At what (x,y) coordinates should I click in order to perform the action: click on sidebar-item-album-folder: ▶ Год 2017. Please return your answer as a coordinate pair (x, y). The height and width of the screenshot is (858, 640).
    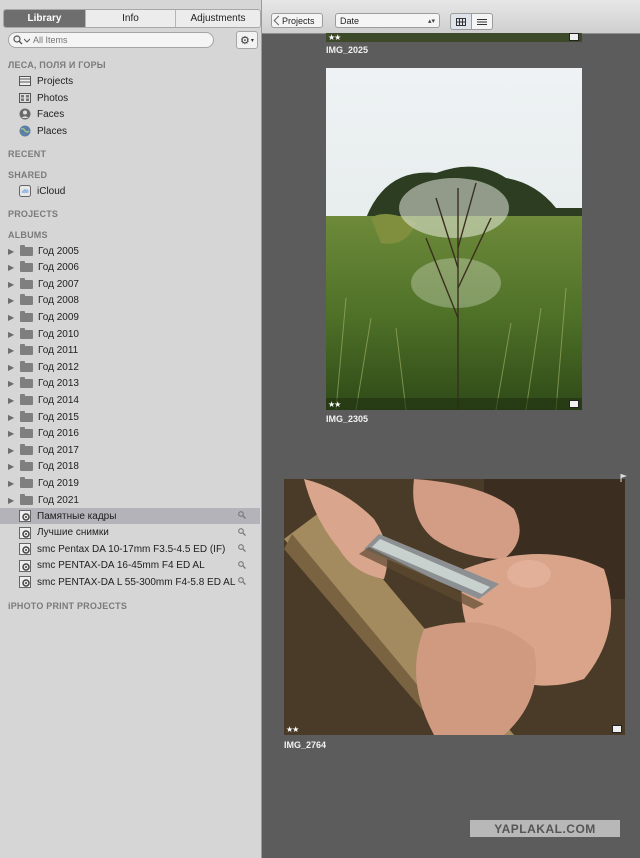
    Looking at the image, I should click on (130, 450).